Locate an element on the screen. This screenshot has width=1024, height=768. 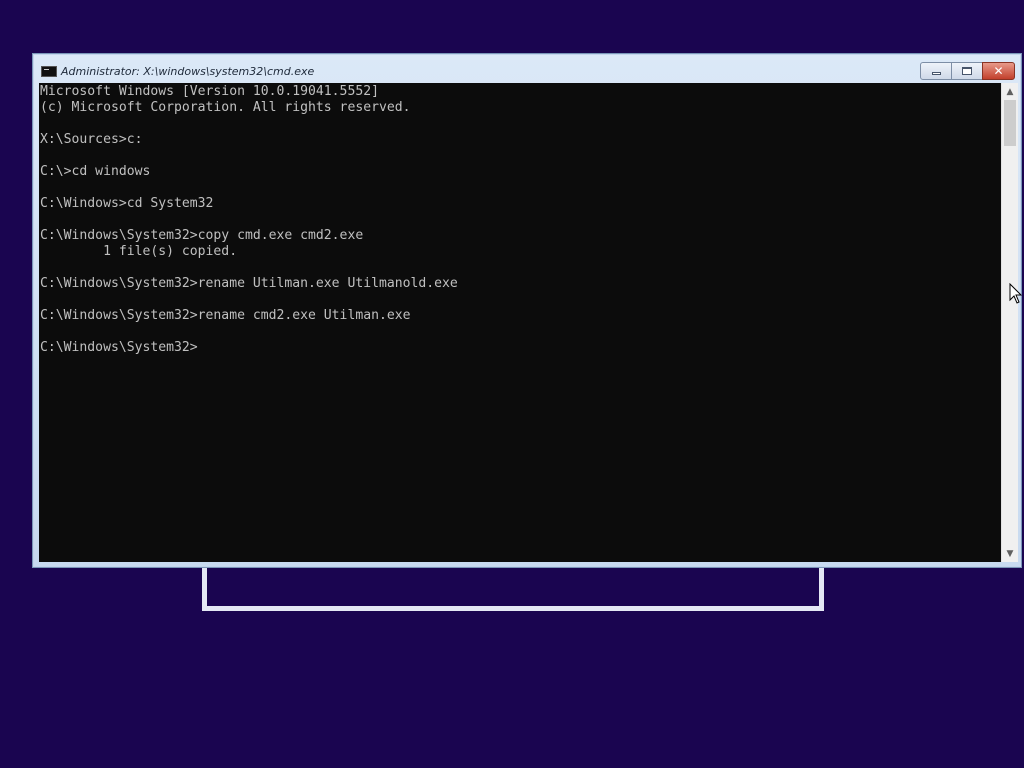
console-line: C:\Windows\System32> is located at coordinates (119, 347).